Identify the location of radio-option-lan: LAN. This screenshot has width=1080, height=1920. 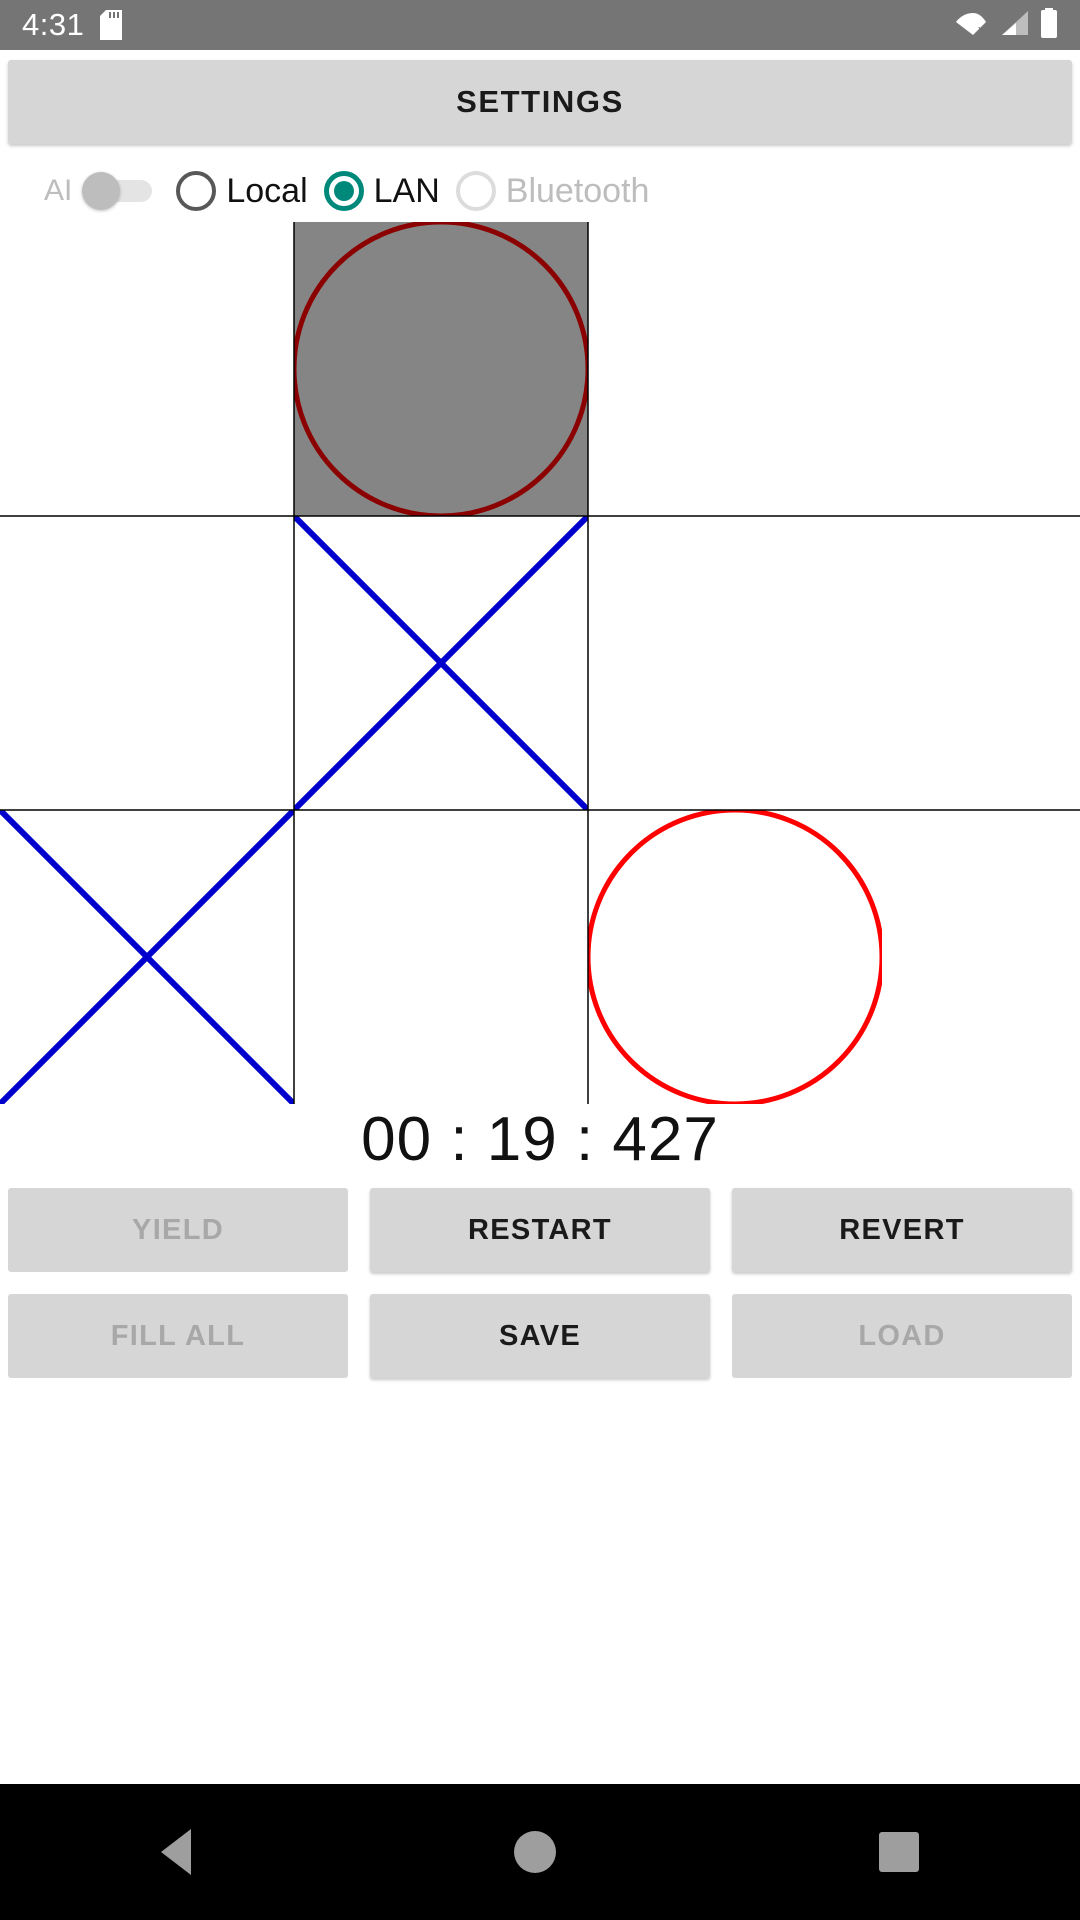
(381, 191).